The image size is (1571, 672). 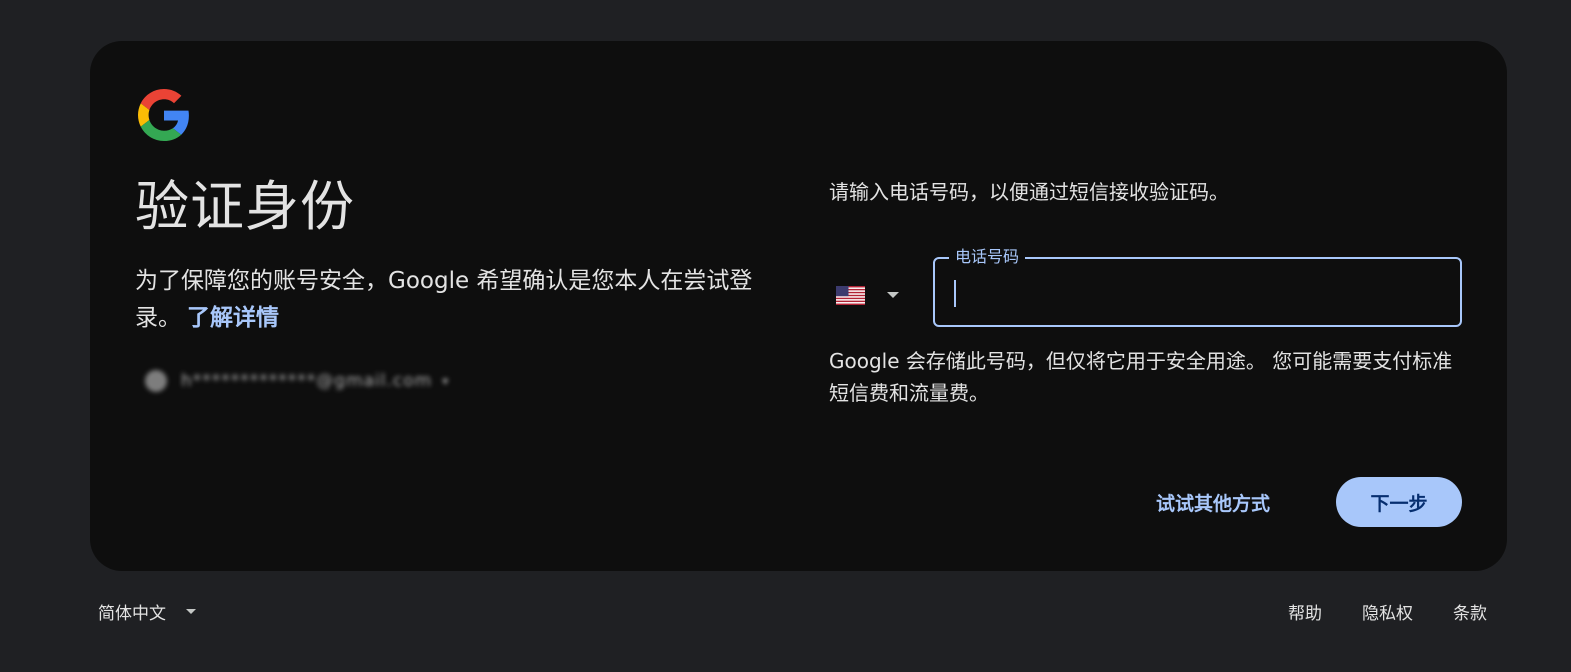 I want to click on language-label: 简体中文, so click(x=132, y=613).